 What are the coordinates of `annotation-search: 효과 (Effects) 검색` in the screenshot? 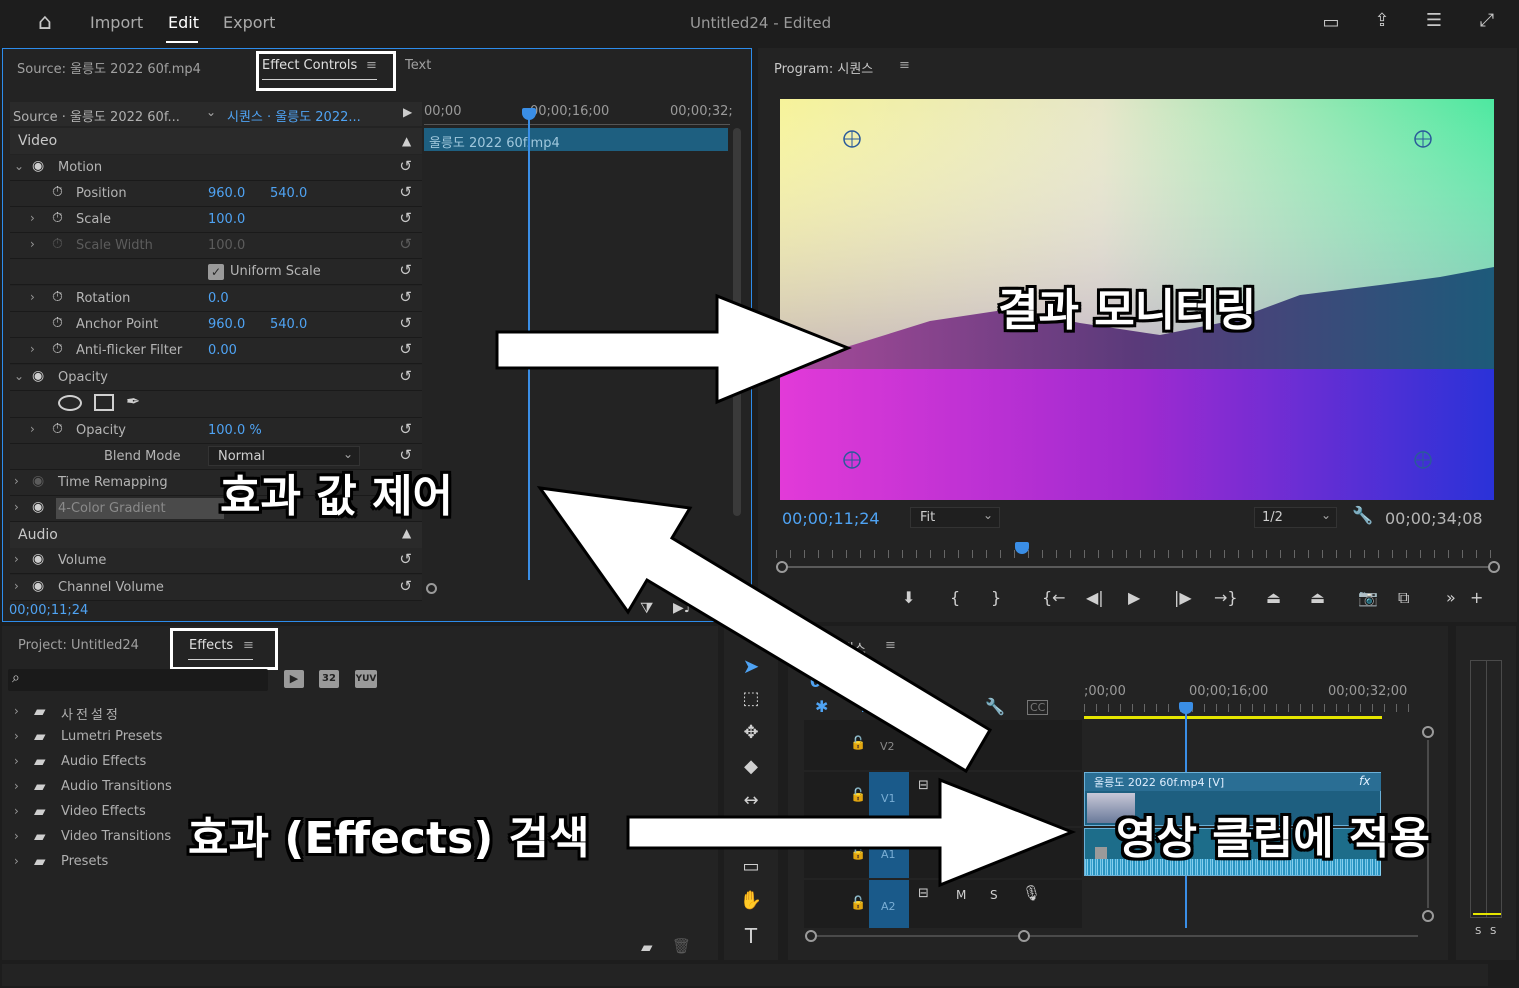 It's located at (389, 838).